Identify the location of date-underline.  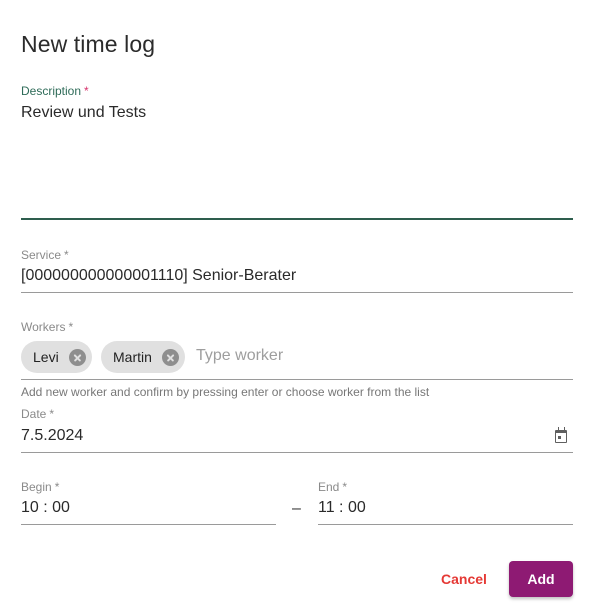
(297, 452).